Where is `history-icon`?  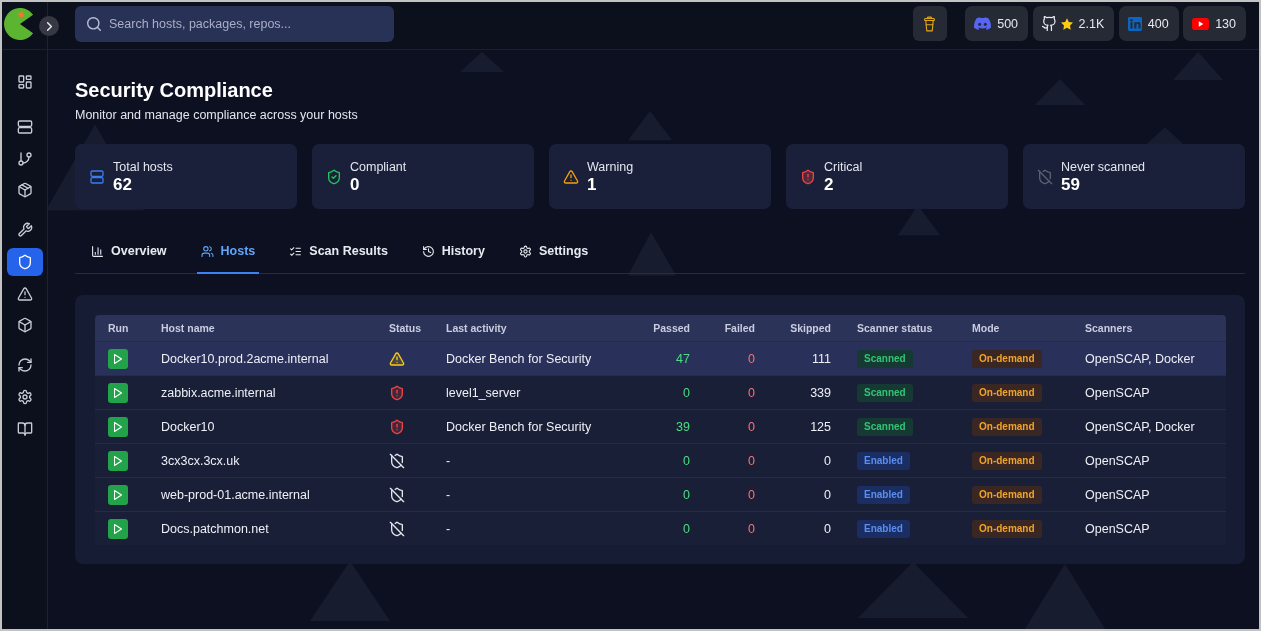 history-icon is located at coordinates (428, 251).